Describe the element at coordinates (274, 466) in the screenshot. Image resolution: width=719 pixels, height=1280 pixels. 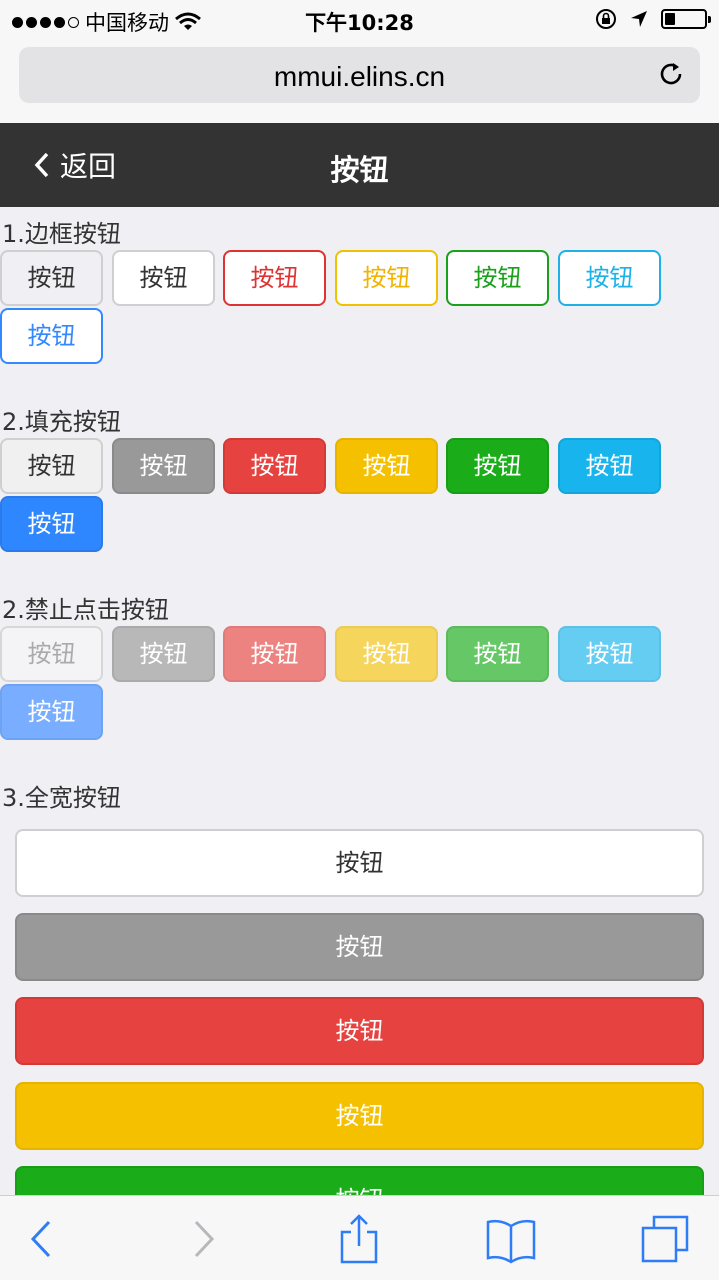
I see `filled-button-red: 按钮` at that location.